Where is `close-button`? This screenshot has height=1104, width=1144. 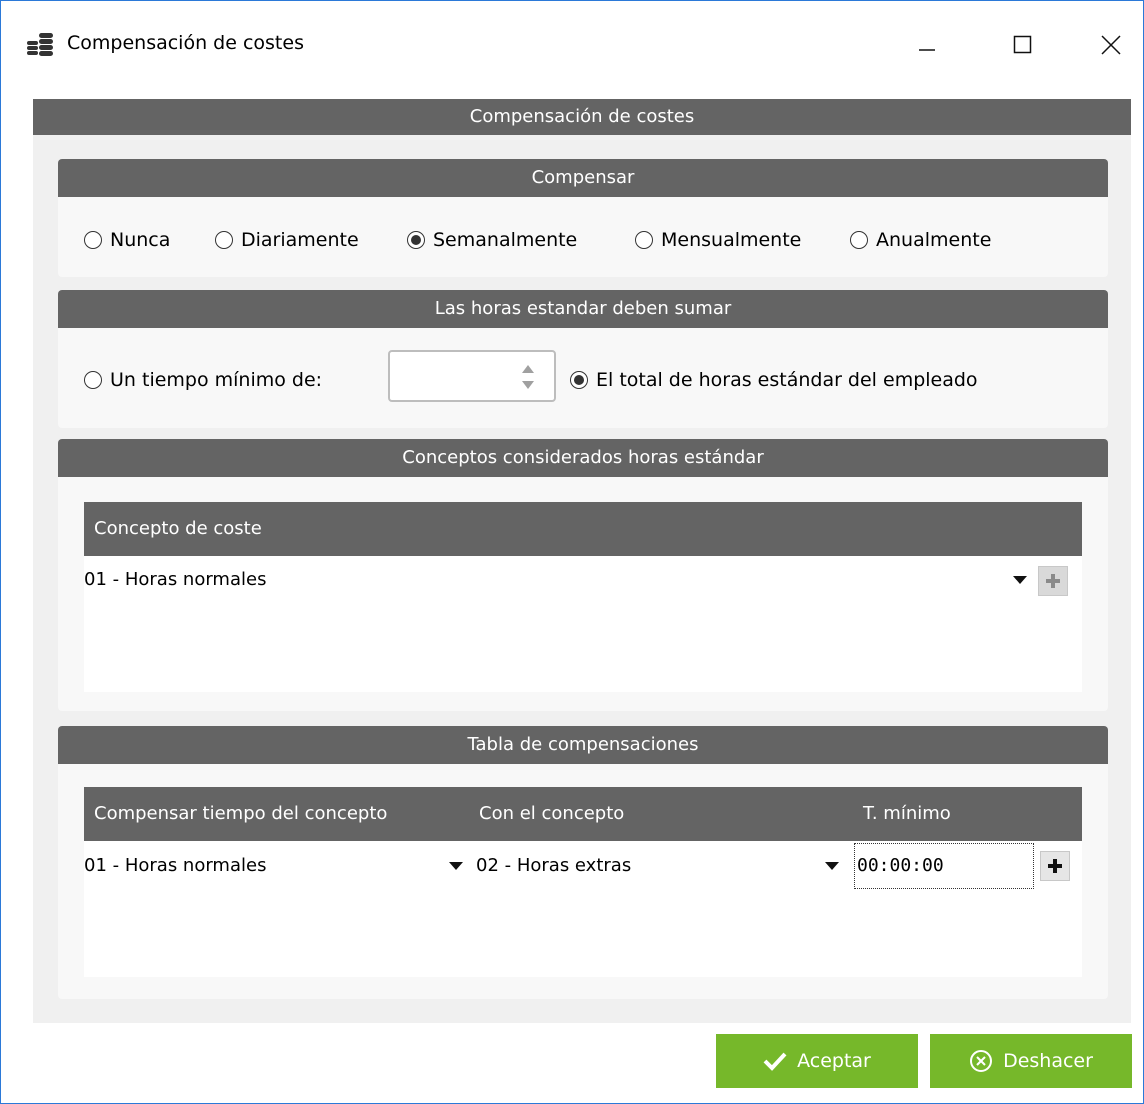
close-button is located at coordinates (1111, 45).